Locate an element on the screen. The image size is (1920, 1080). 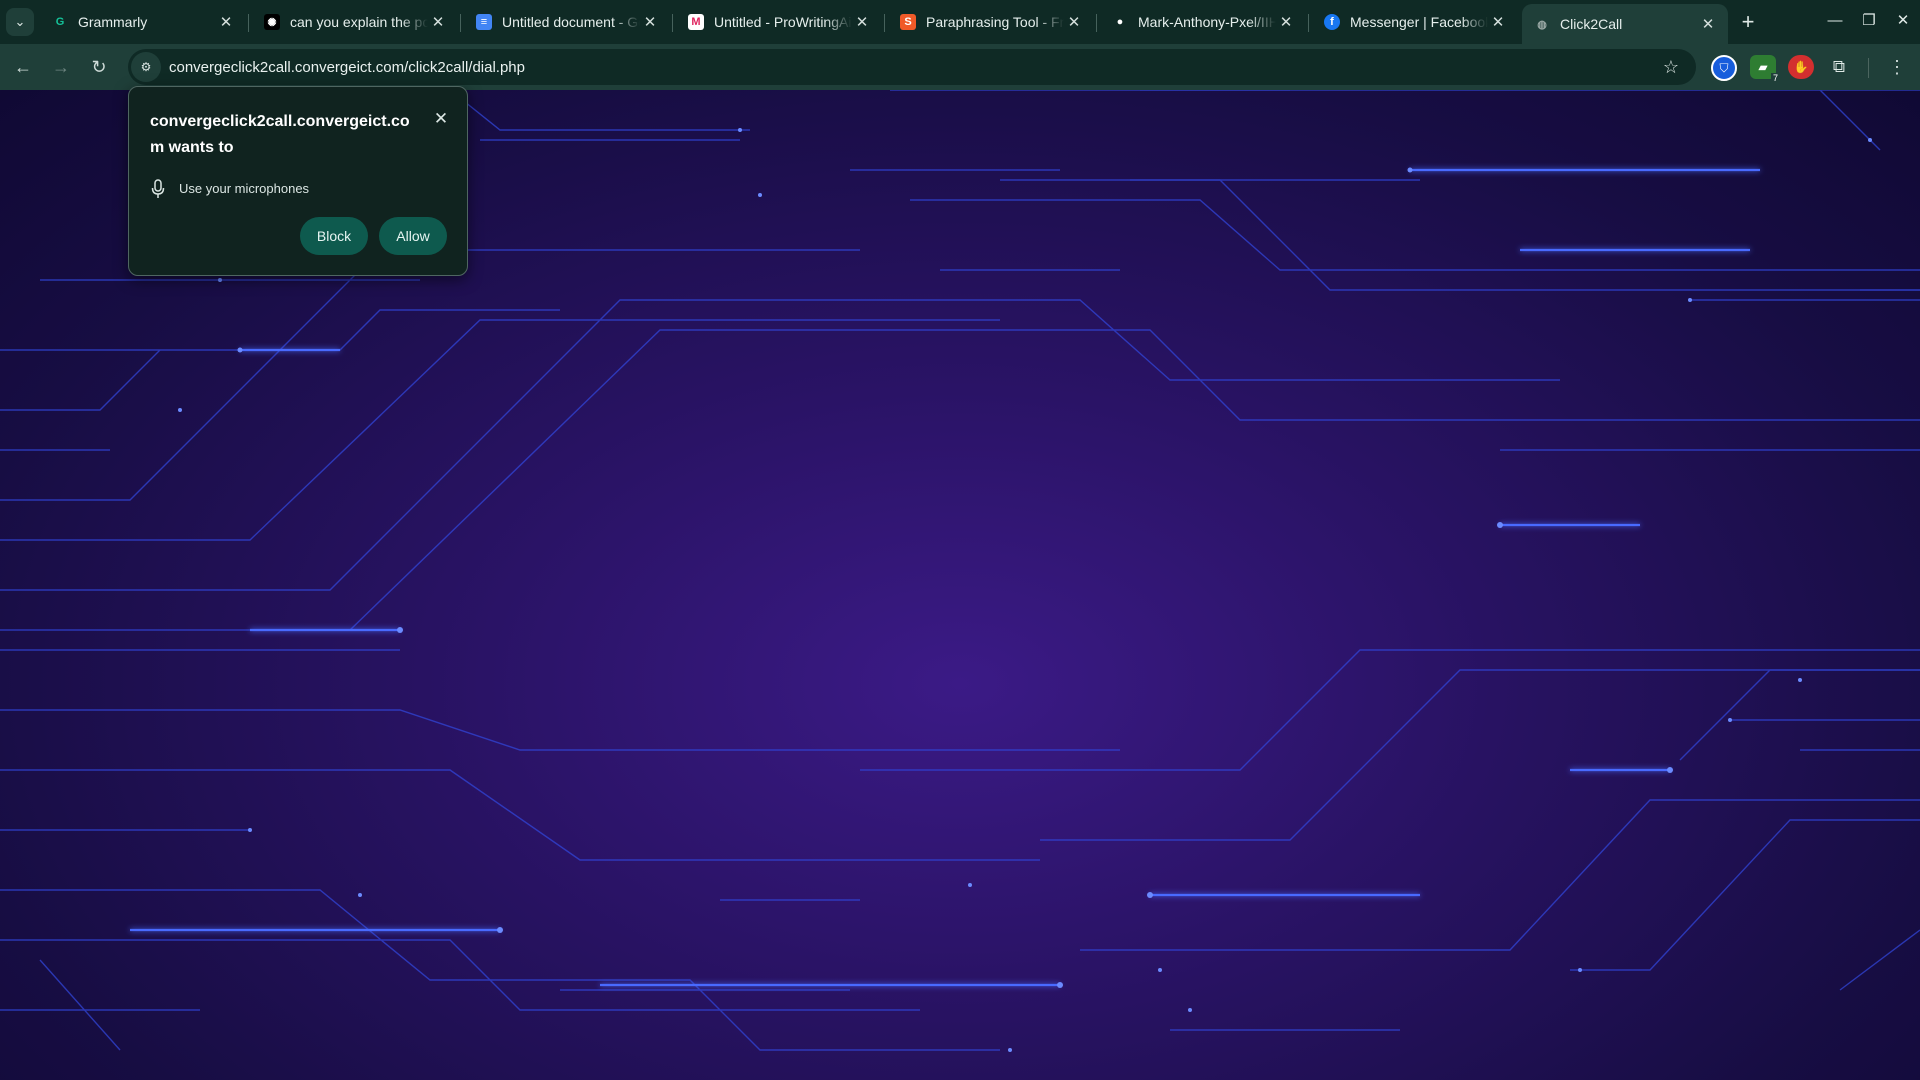
permission-label: Use your microphones is located at coordinates (244, 188).